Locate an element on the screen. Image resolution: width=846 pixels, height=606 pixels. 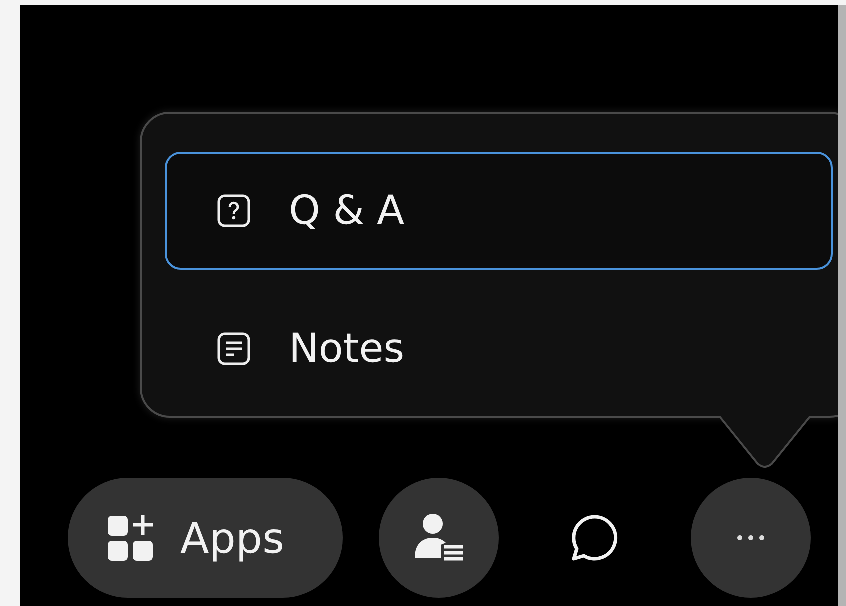
notes-icon is located at coordinates (234, 349).